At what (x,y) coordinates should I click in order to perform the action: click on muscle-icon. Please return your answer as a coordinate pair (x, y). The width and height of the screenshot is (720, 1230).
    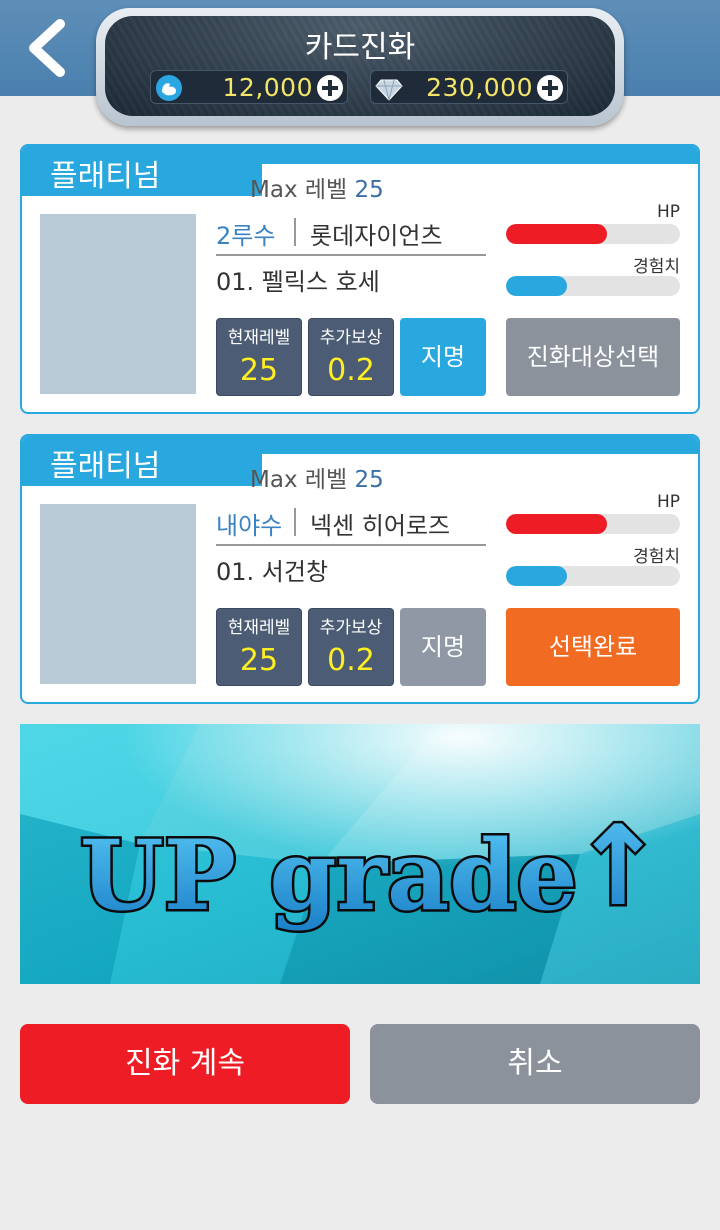
    Looking at the image, I should click on (169, 88).